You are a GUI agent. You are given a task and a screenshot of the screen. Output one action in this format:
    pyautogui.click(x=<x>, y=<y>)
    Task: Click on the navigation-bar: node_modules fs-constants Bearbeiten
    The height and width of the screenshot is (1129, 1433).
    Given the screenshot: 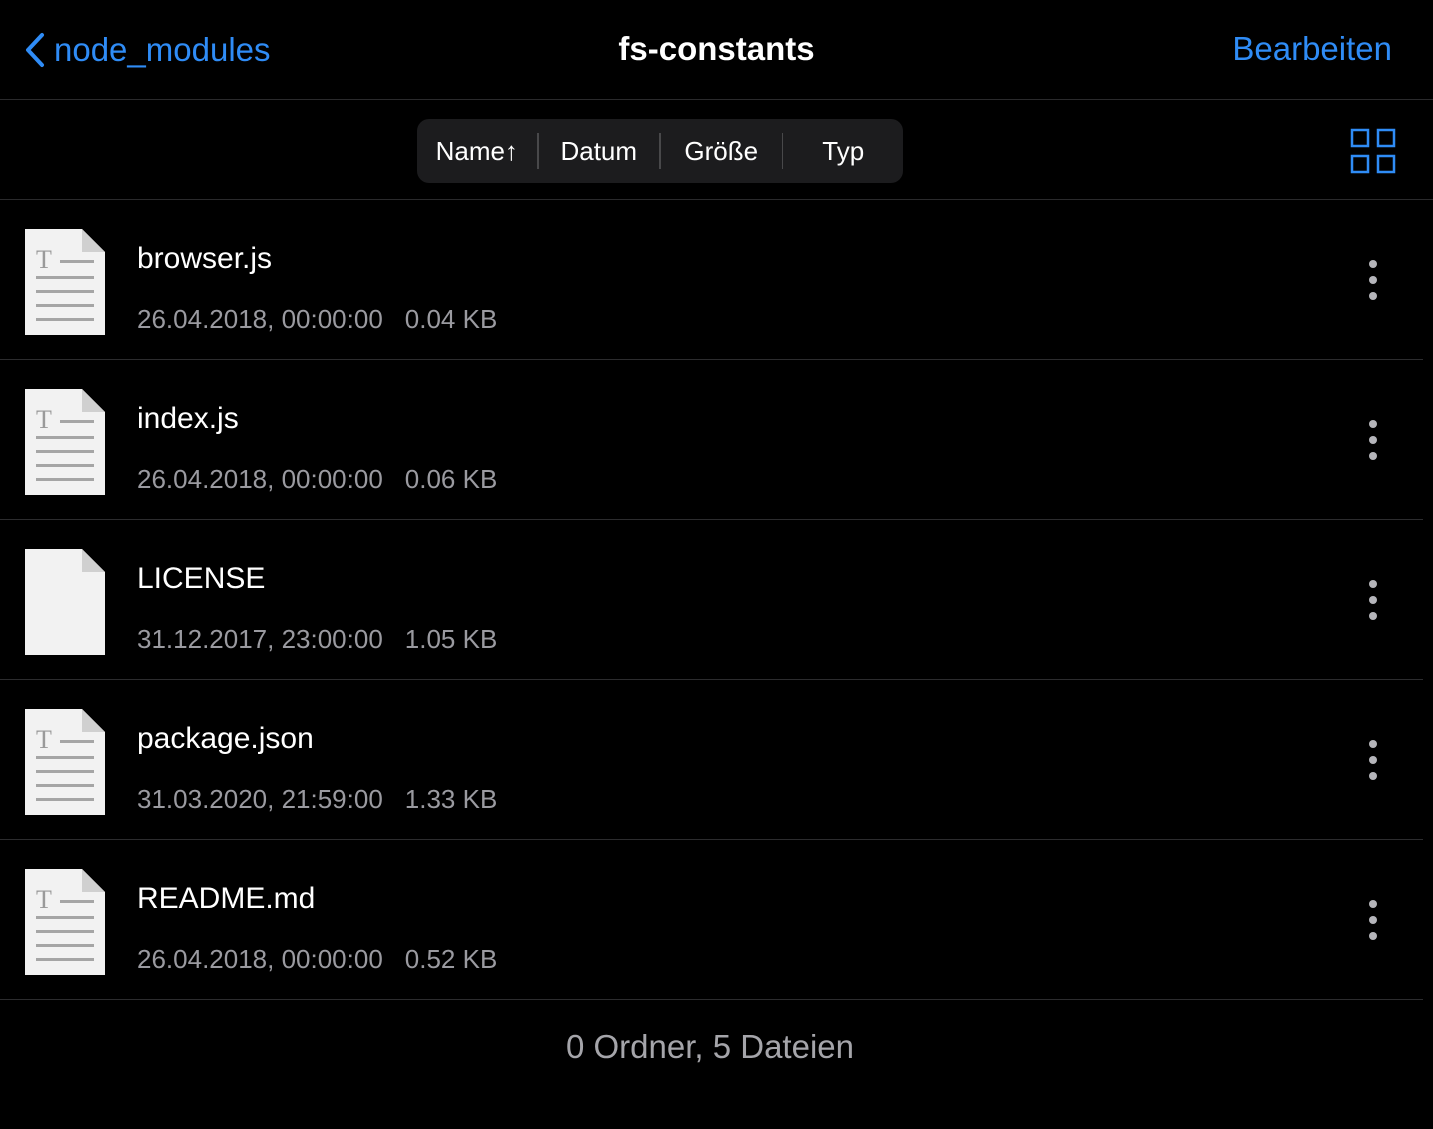 What is the action you would take?
    pyautogui.click(x=716, y=50)
    